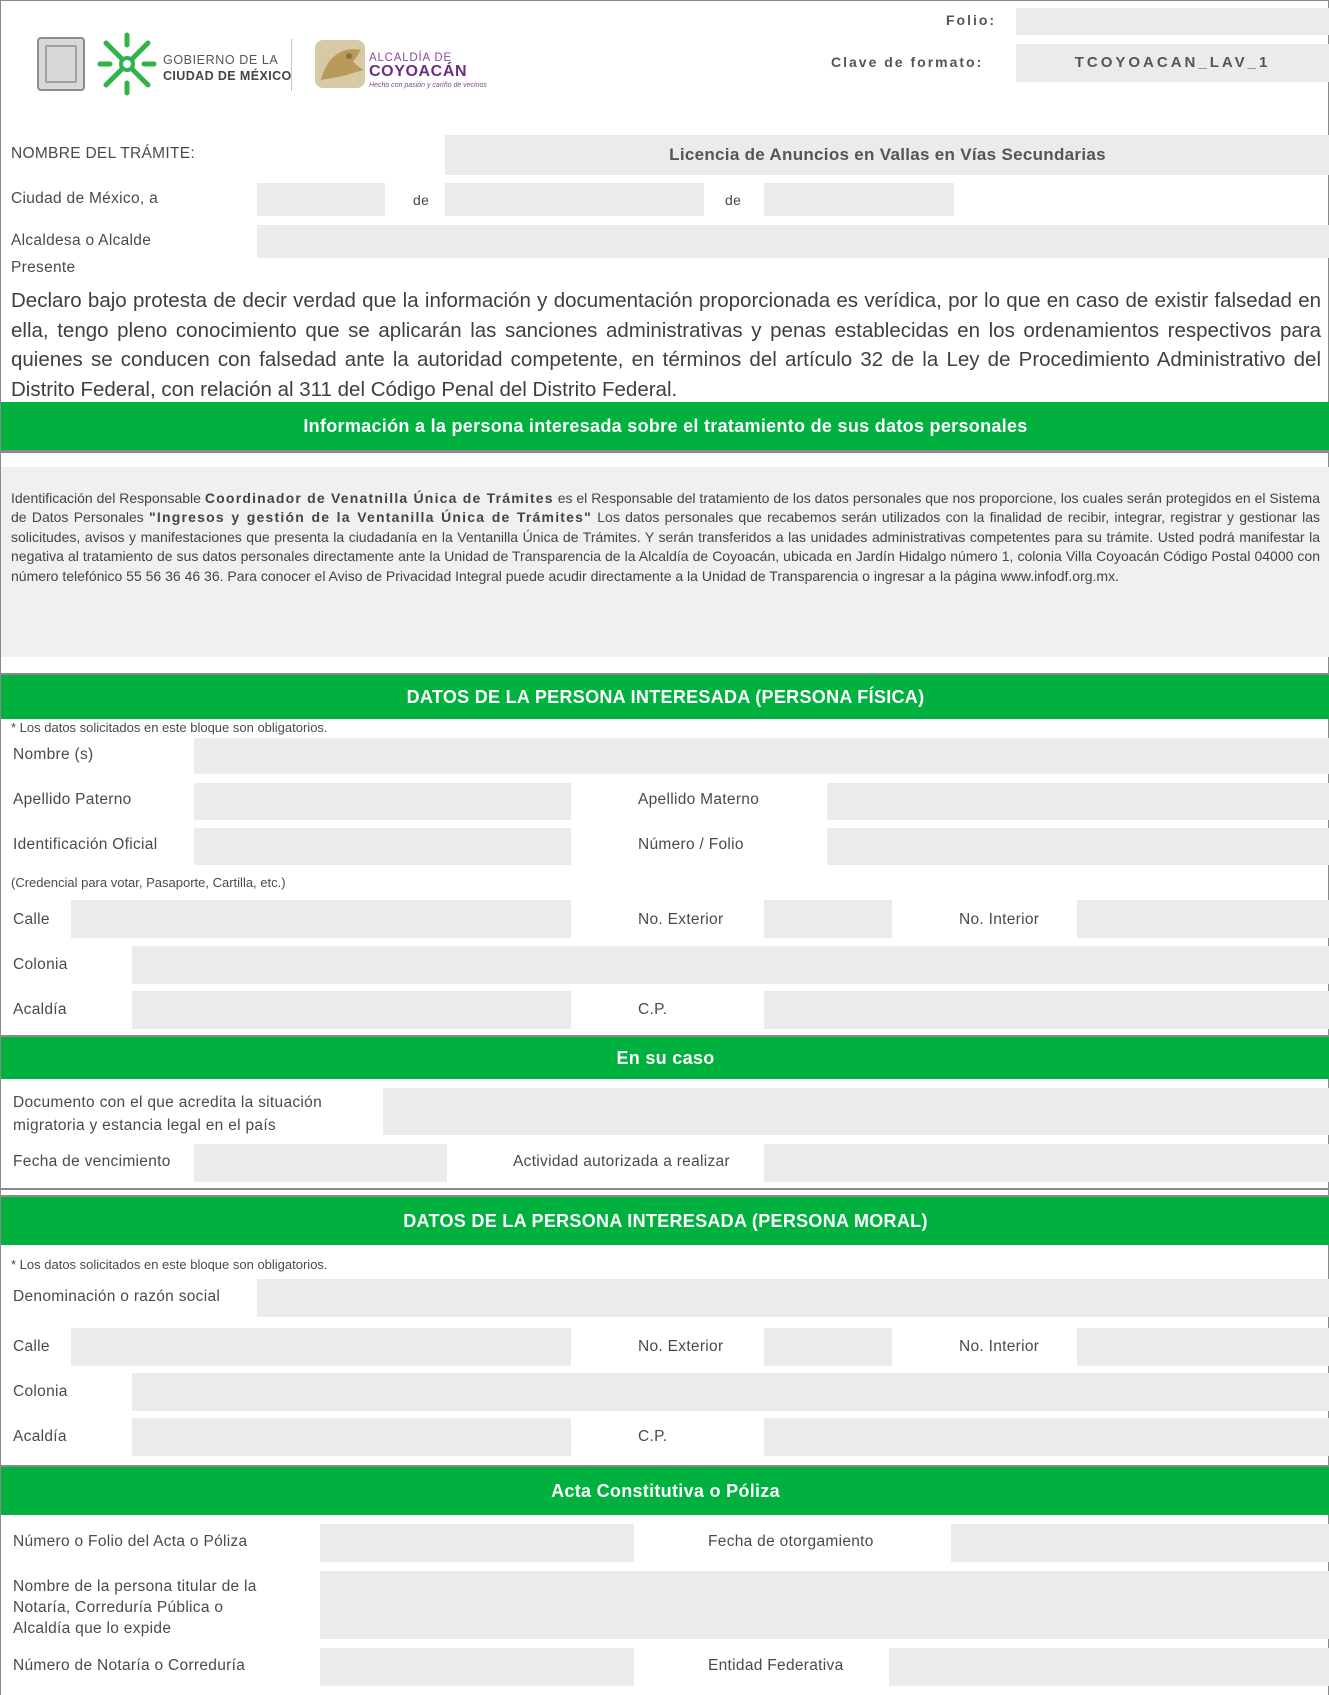 This screenshot has width=1329, height=1695. Describe the element at coordinates (1078, 801) in the screenshot. I see `ap-materno-field` at that location.